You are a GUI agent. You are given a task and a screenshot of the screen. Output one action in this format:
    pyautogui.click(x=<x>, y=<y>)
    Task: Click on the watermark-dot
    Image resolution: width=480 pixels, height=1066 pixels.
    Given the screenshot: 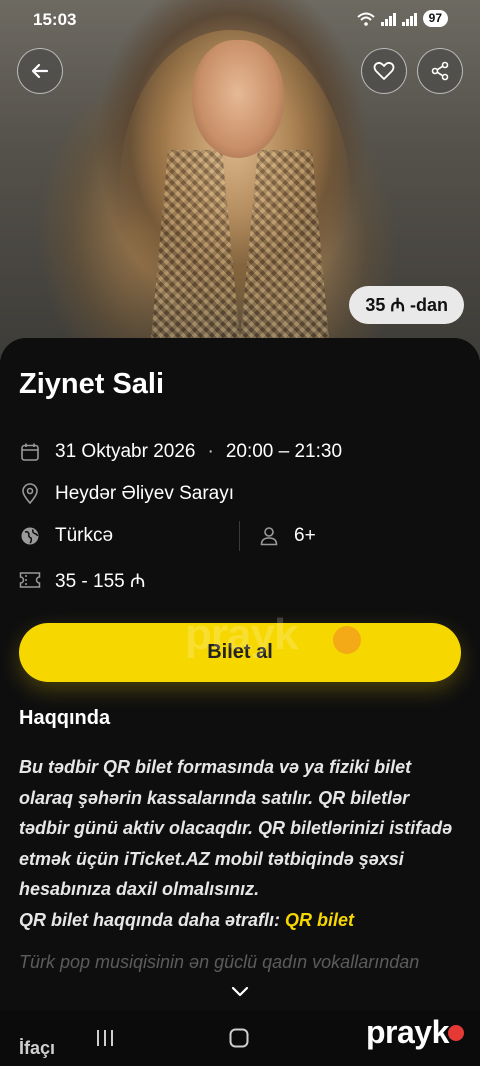 What is the action you would take?
    pyautogui.click(x=347, y=640)
    